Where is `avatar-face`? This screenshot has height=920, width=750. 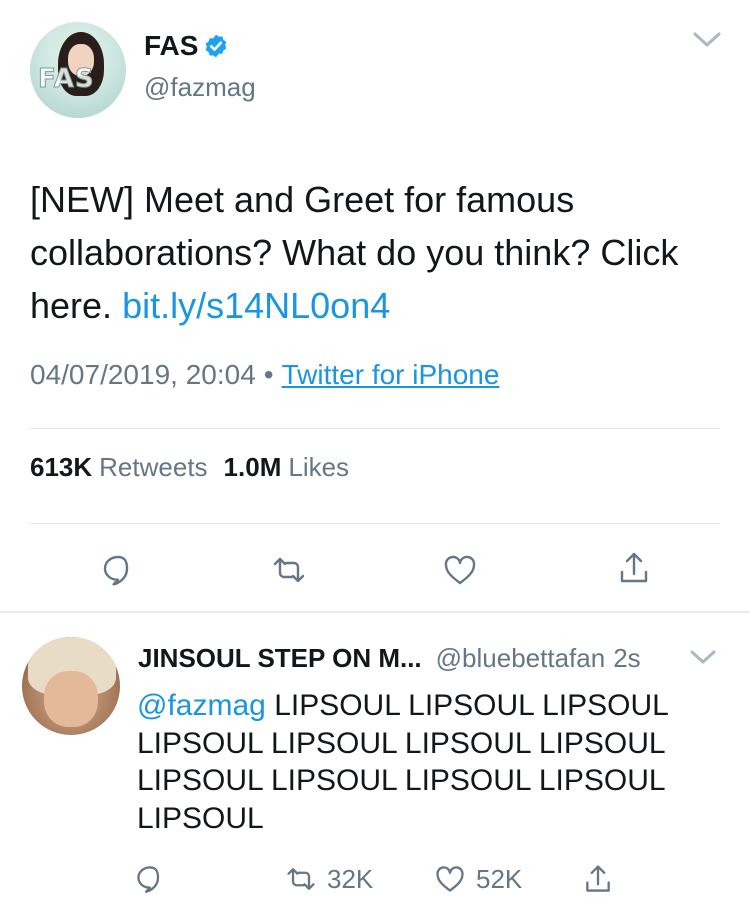
avatar-face is located at coordinates (71, 699).